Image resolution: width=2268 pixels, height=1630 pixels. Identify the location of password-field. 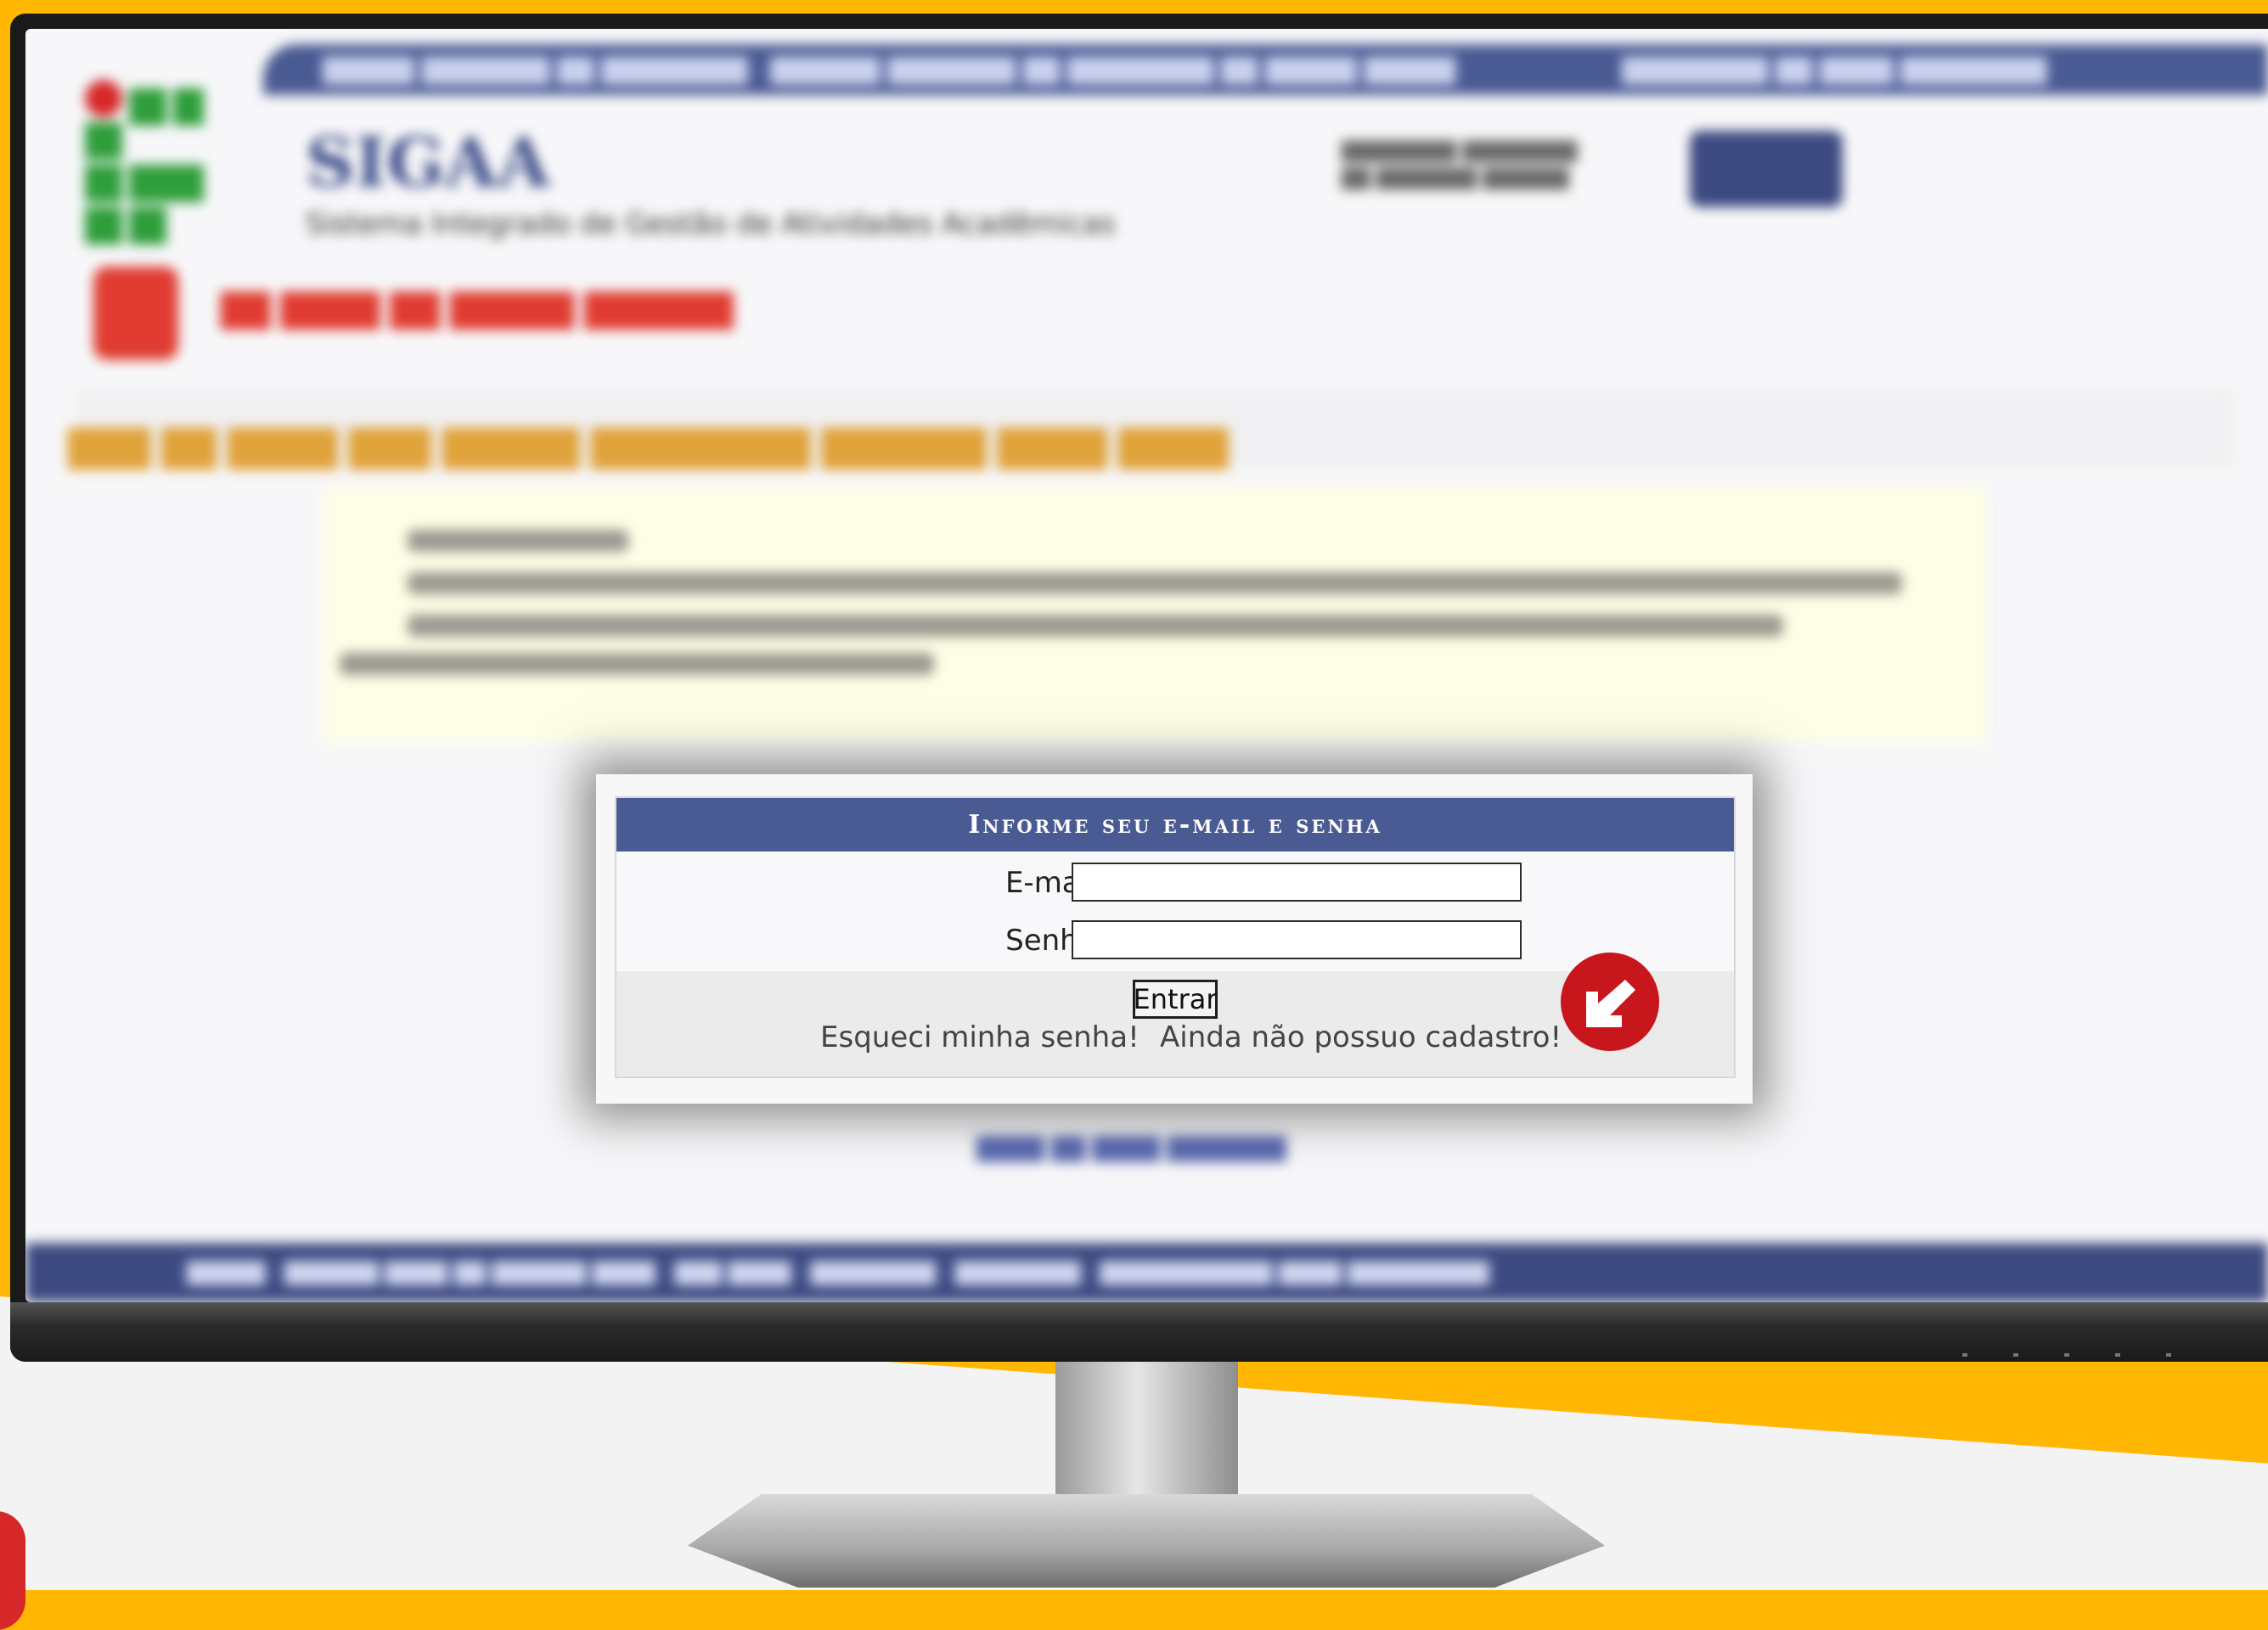
(1297, 940).